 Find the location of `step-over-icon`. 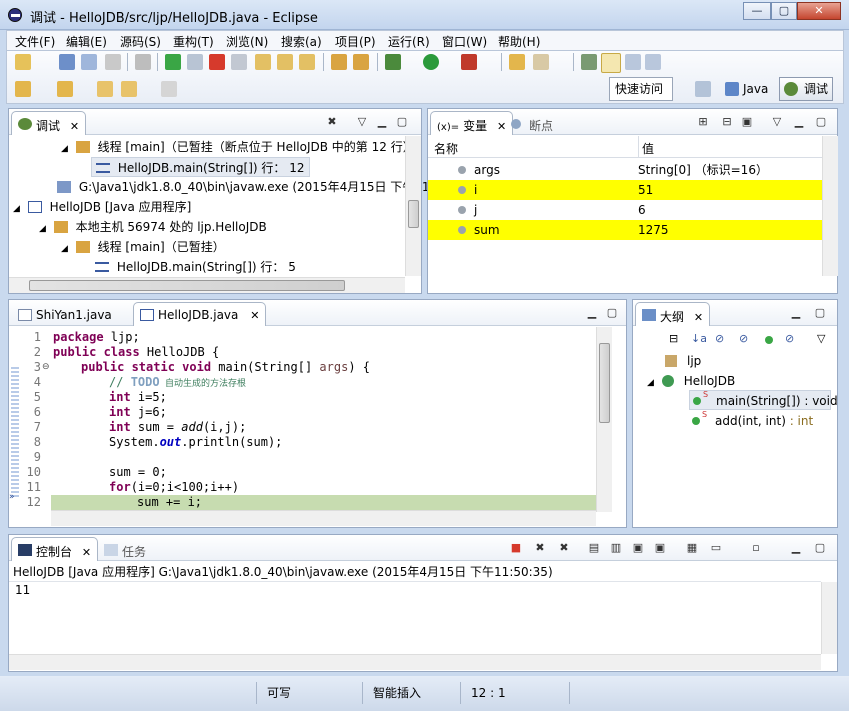

step-over-icon is located at coordinates (285, 62).